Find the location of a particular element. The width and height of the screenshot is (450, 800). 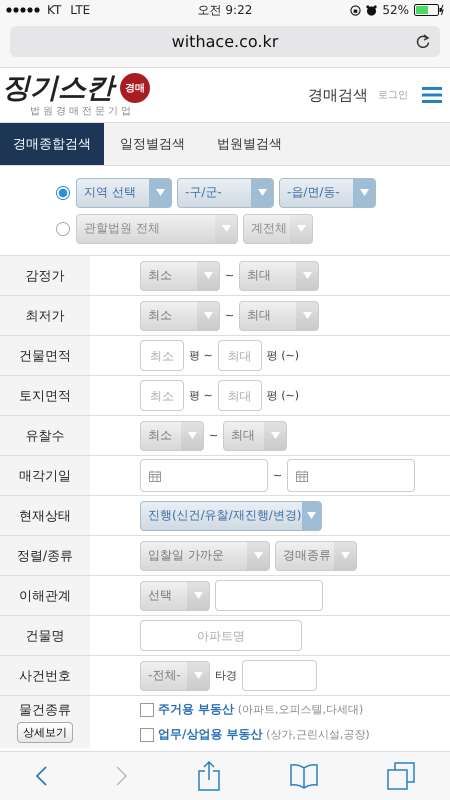

dropdown: -전체- is located at coordinates (175, 675).